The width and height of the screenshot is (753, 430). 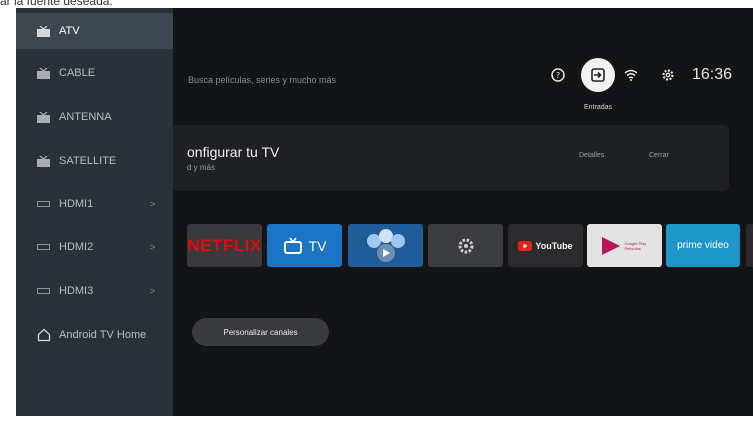 I want to click on app-settings, so click(x=465, y=245).